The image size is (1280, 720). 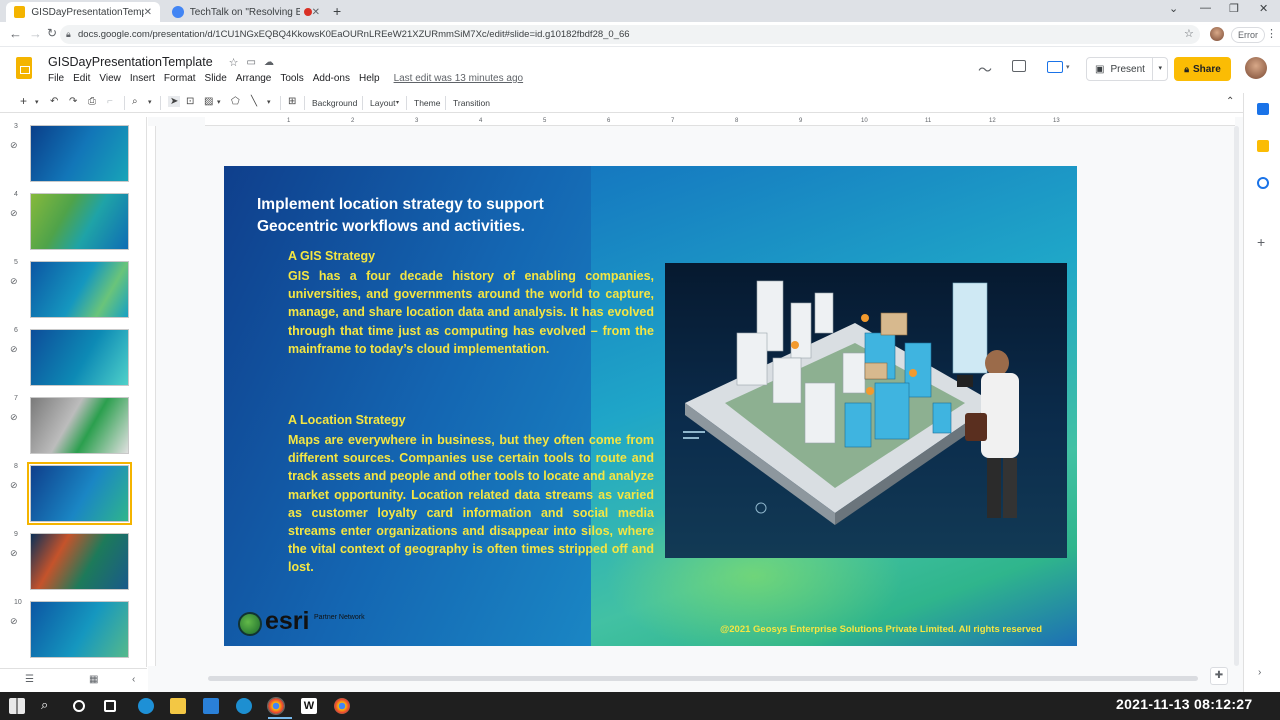 I want to click on horizontal-scrollbar, so click(x=703, y=678).